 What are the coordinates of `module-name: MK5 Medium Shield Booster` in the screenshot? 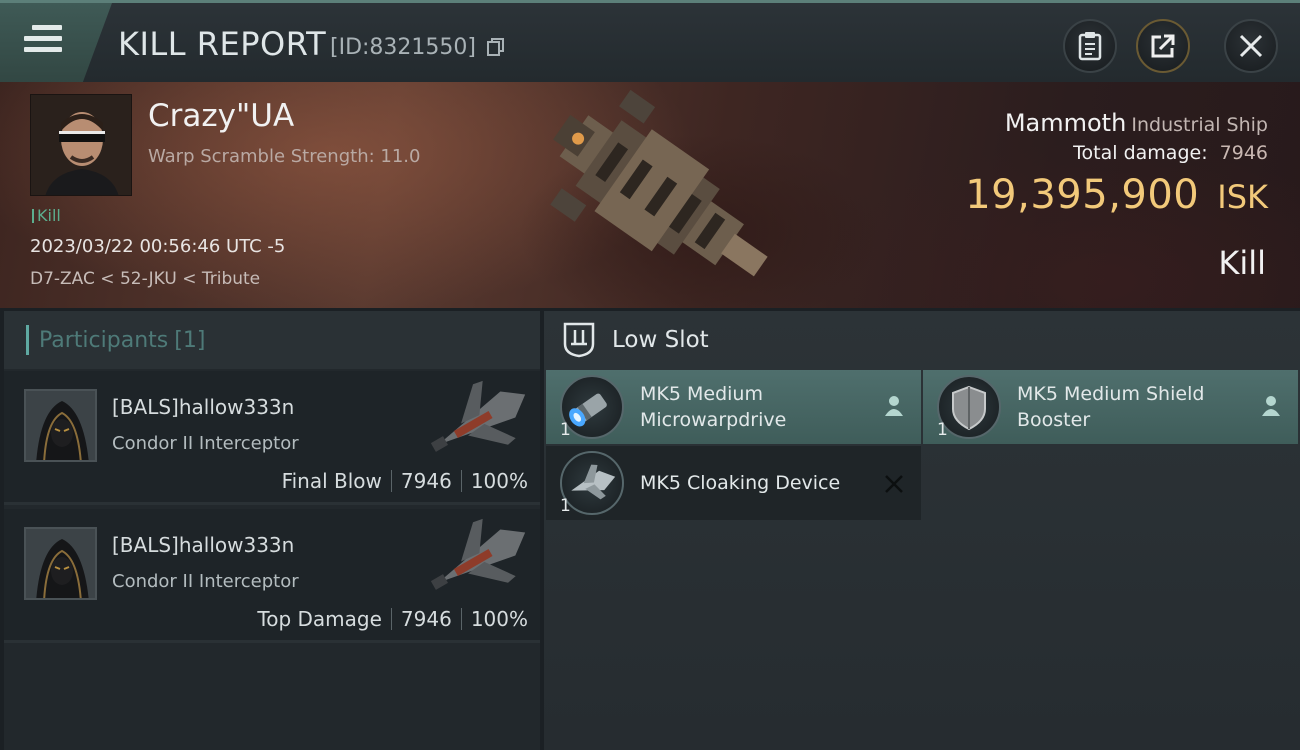 It's located at (1110, 407).